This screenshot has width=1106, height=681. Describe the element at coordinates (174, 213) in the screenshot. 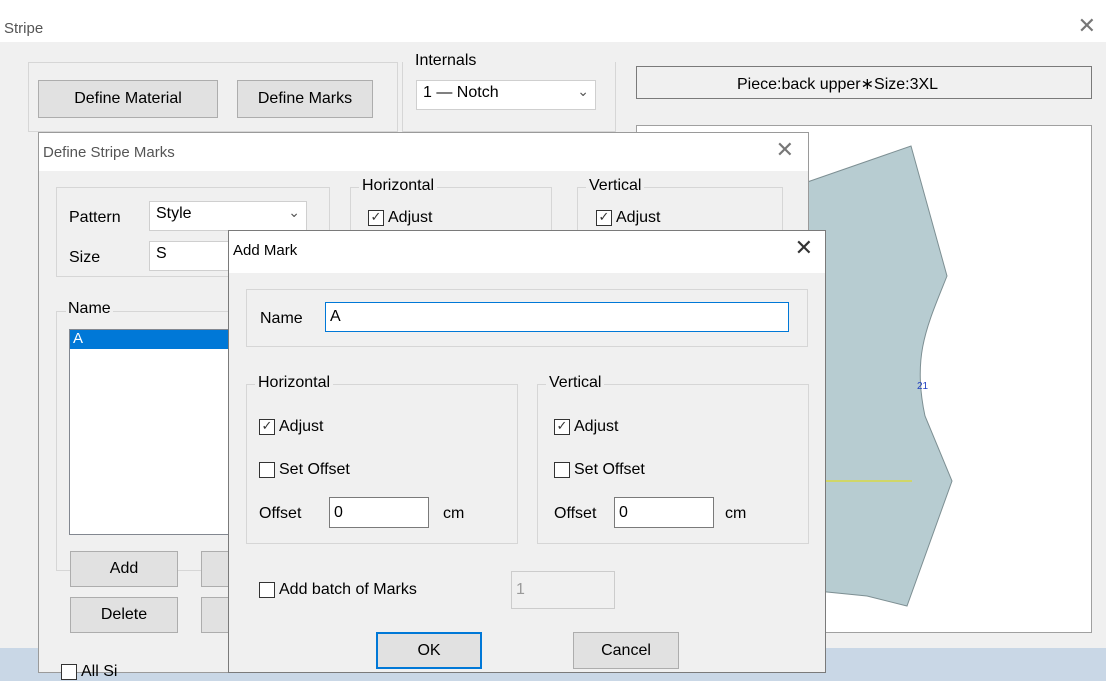

I see `pattern-value: Style` at that location.